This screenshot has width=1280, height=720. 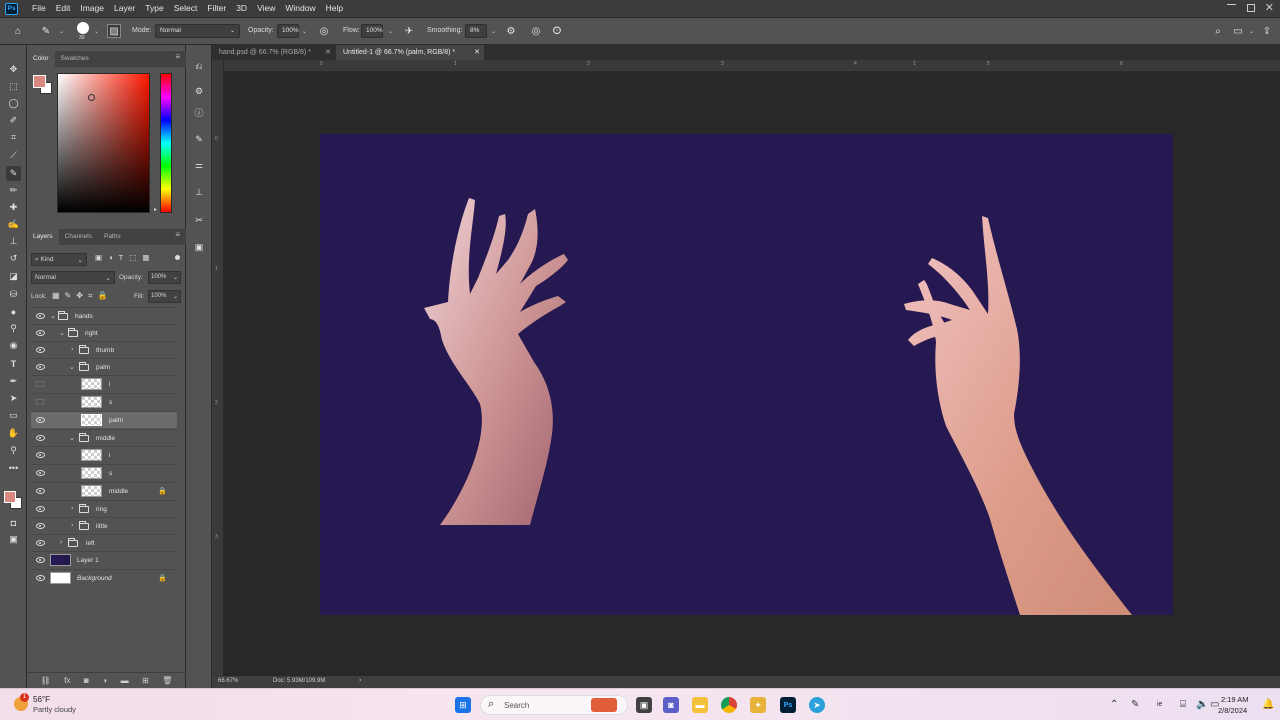 What do you see at coordinates (199, 247) in the screenshot?
I see `libraries-icon: ▣` at bounding box center [199, 247].